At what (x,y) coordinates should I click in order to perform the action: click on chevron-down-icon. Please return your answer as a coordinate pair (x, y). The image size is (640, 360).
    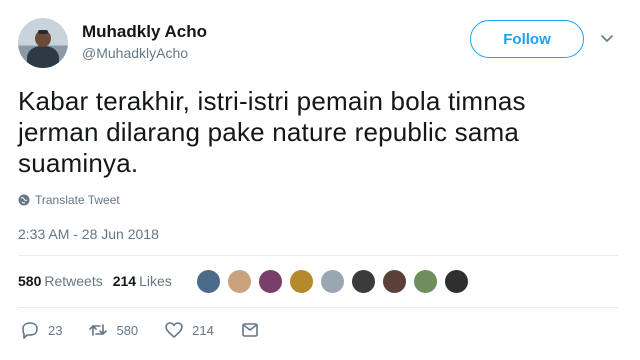
    Looking at the image, I should click on (607, 39).